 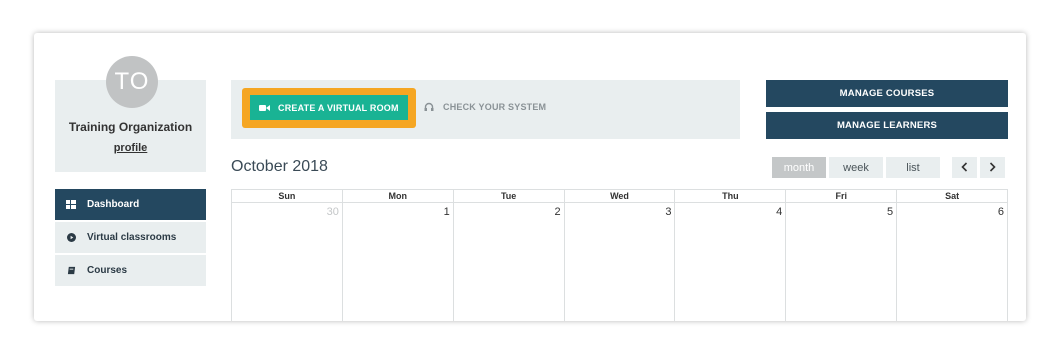 I want to click on weekday-header: Wed, so click(x=620, y=196).